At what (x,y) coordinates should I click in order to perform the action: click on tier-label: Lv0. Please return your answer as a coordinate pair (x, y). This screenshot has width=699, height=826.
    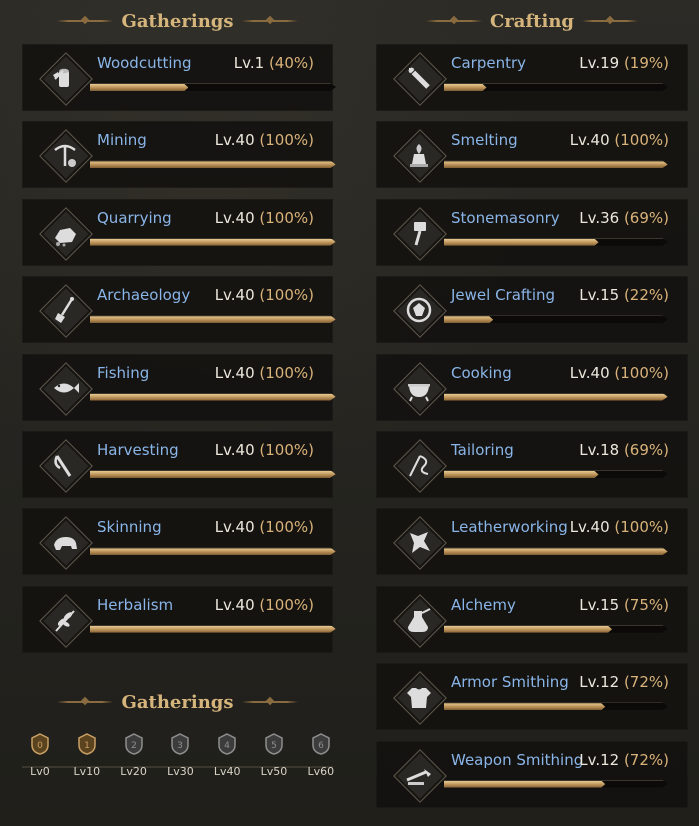
    Looking at the image, I should click on (40, 771).